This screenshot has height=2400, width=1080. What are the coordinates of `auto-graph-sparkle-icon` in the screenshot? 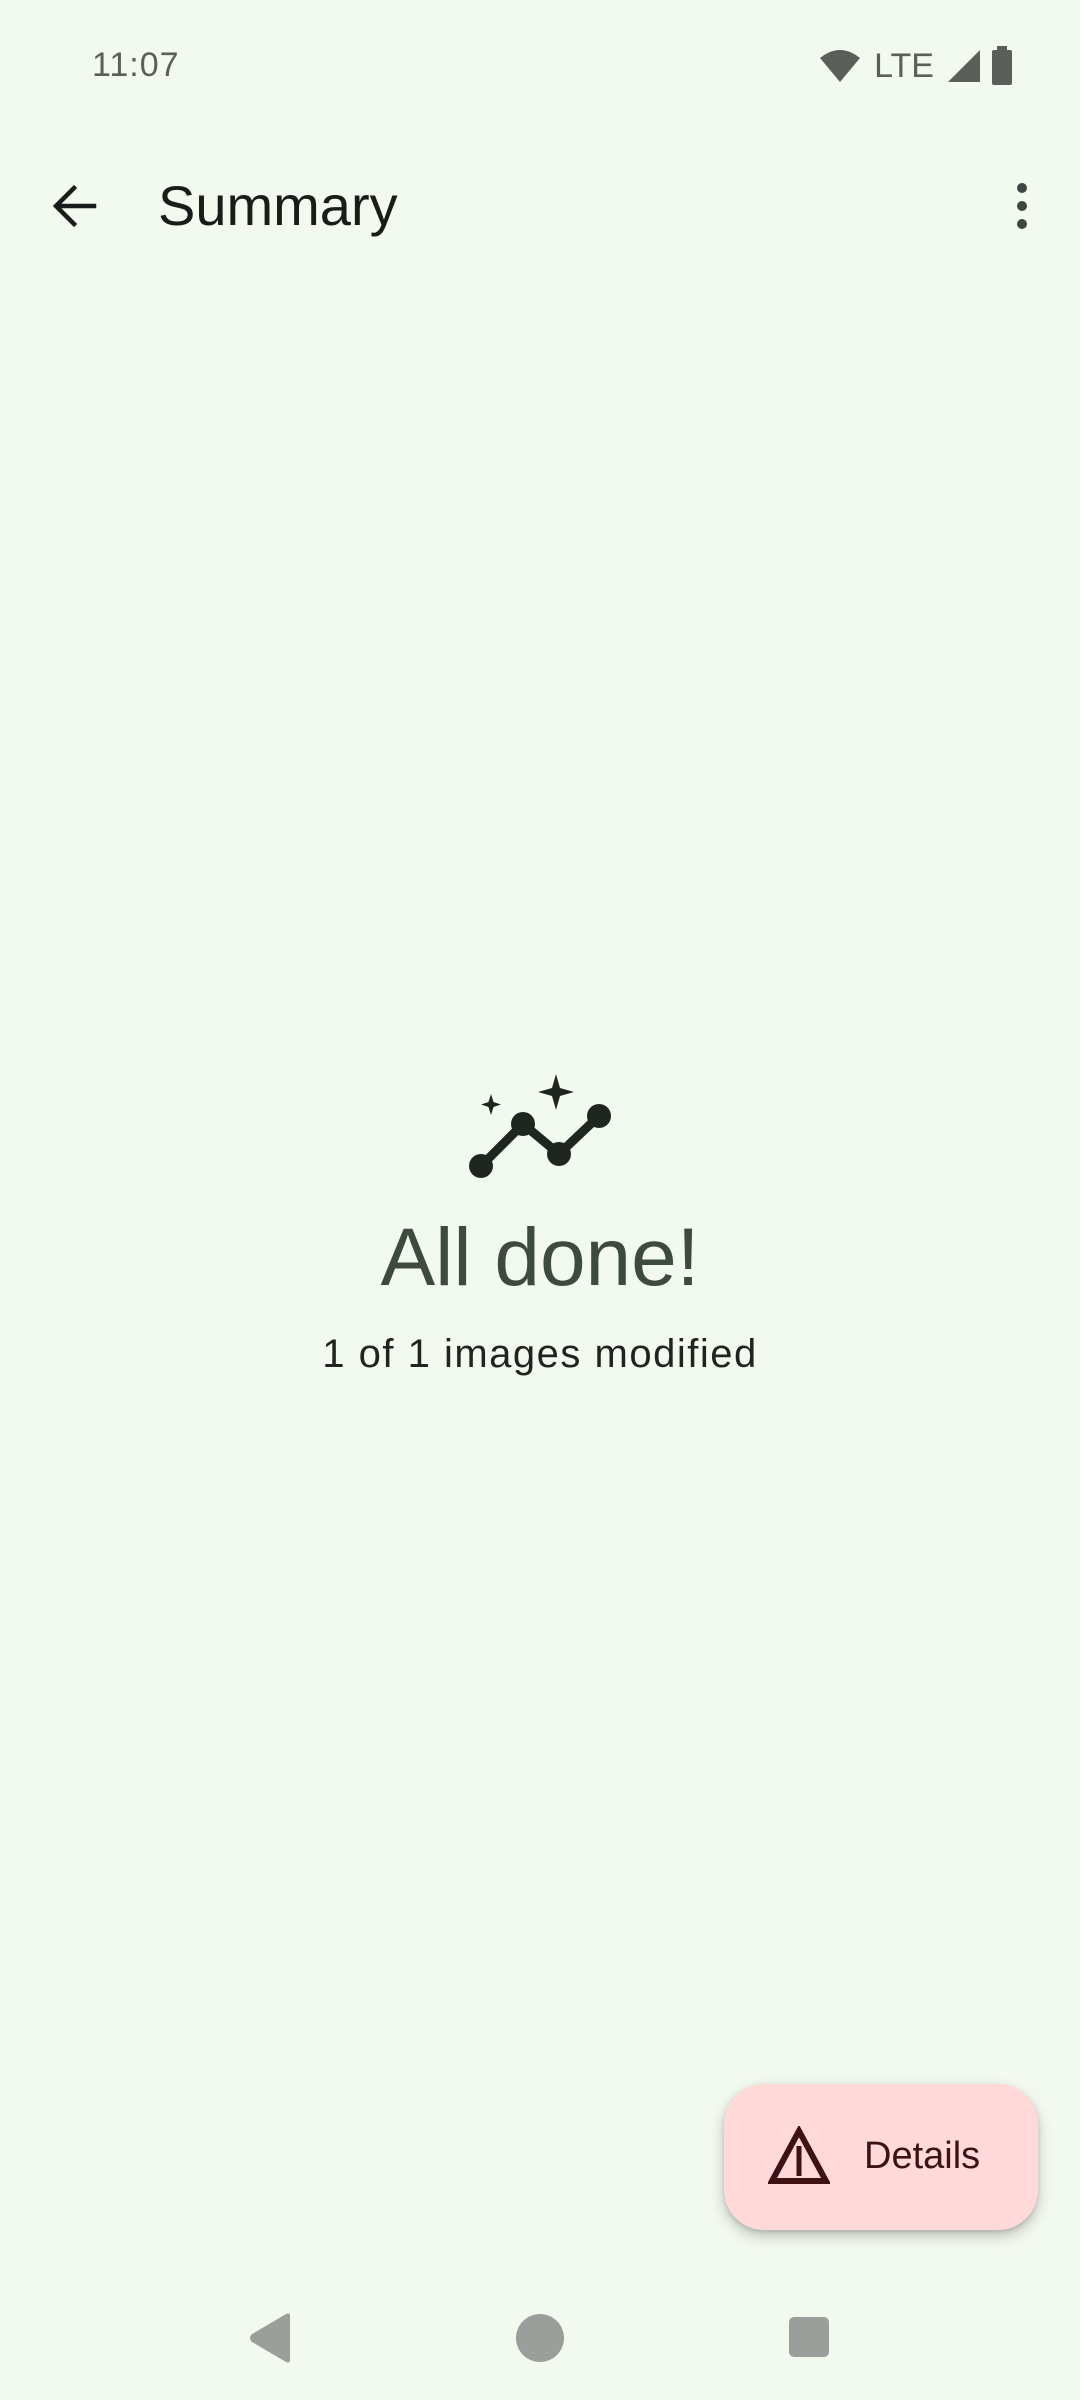 It's located at (540, 1126).